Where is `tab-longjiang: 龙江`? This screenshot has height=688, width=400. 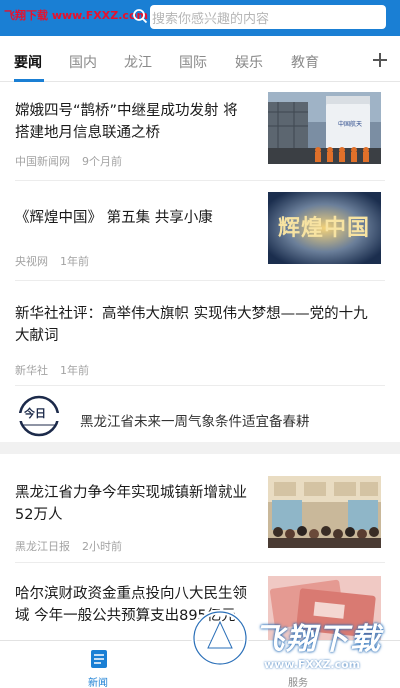 tab-longjiang: 龙江 is located at coordinates (138, 62).